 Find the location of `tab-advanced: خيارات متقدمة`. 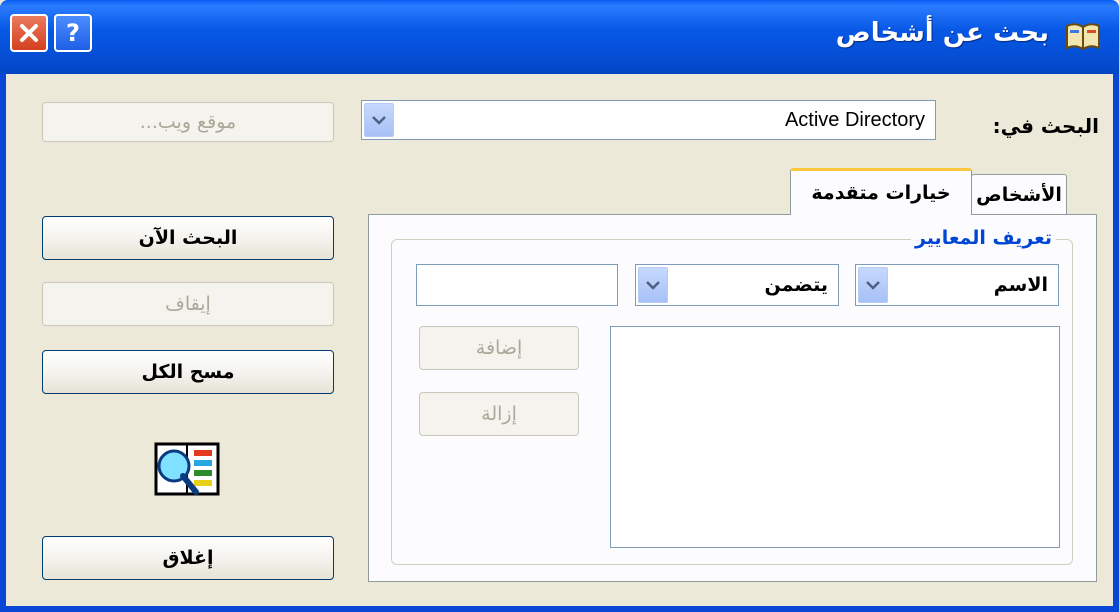

tab-advanced: خيارات متقدمة is located at coordinates (881, 191).